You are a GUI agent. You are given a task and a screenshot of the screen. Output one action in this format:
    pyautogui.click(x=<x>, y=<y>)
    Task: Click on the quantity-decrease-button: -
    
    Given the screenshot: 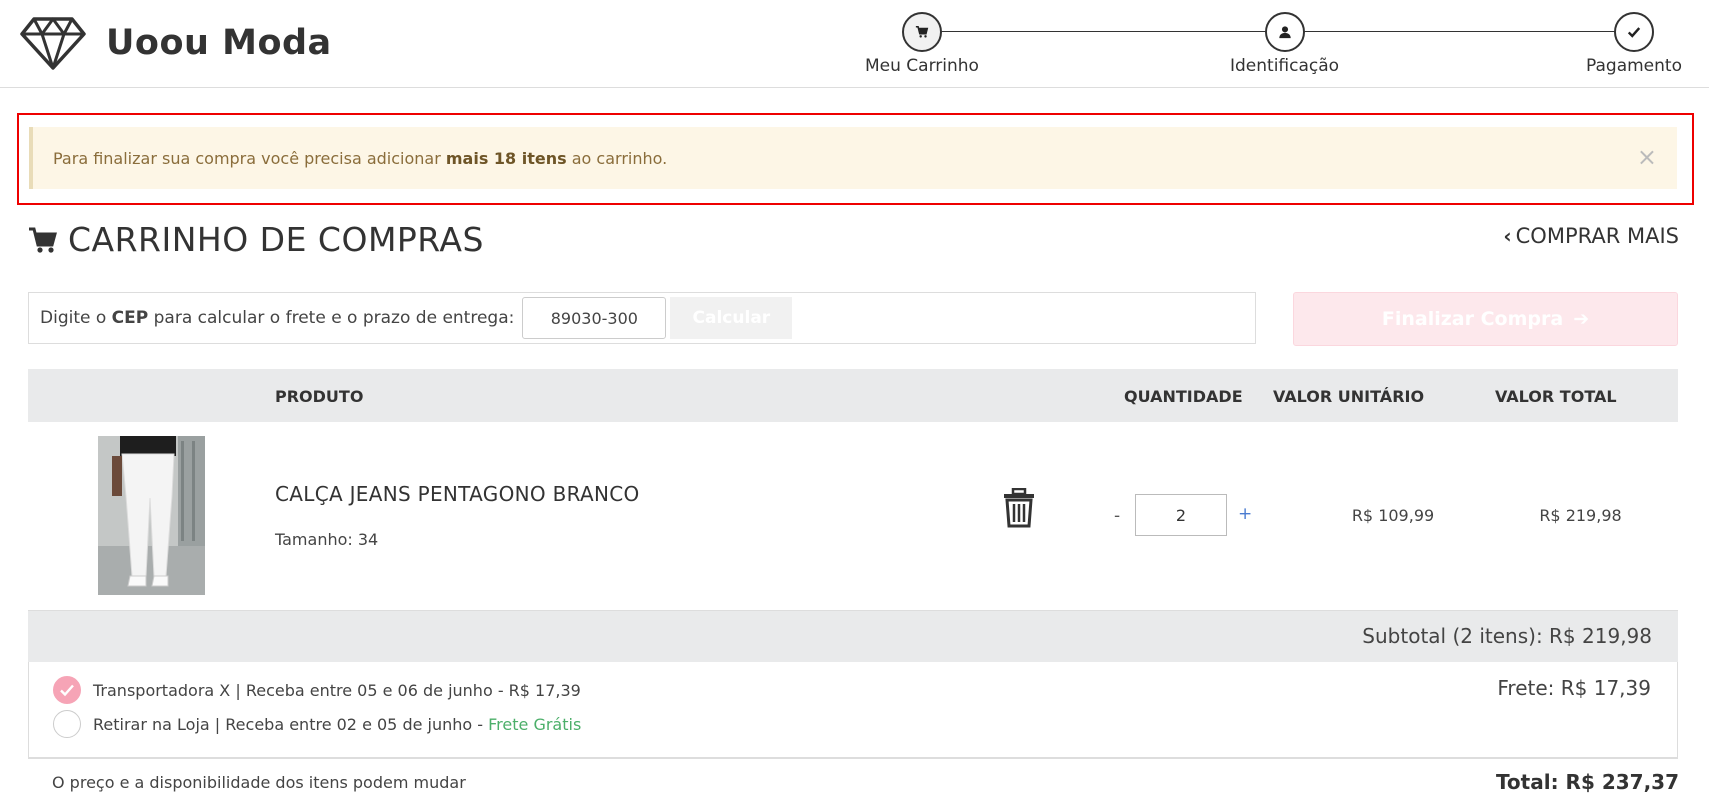 What is the action you would take?
    pyautogui.click(x=1117, y=516)
    